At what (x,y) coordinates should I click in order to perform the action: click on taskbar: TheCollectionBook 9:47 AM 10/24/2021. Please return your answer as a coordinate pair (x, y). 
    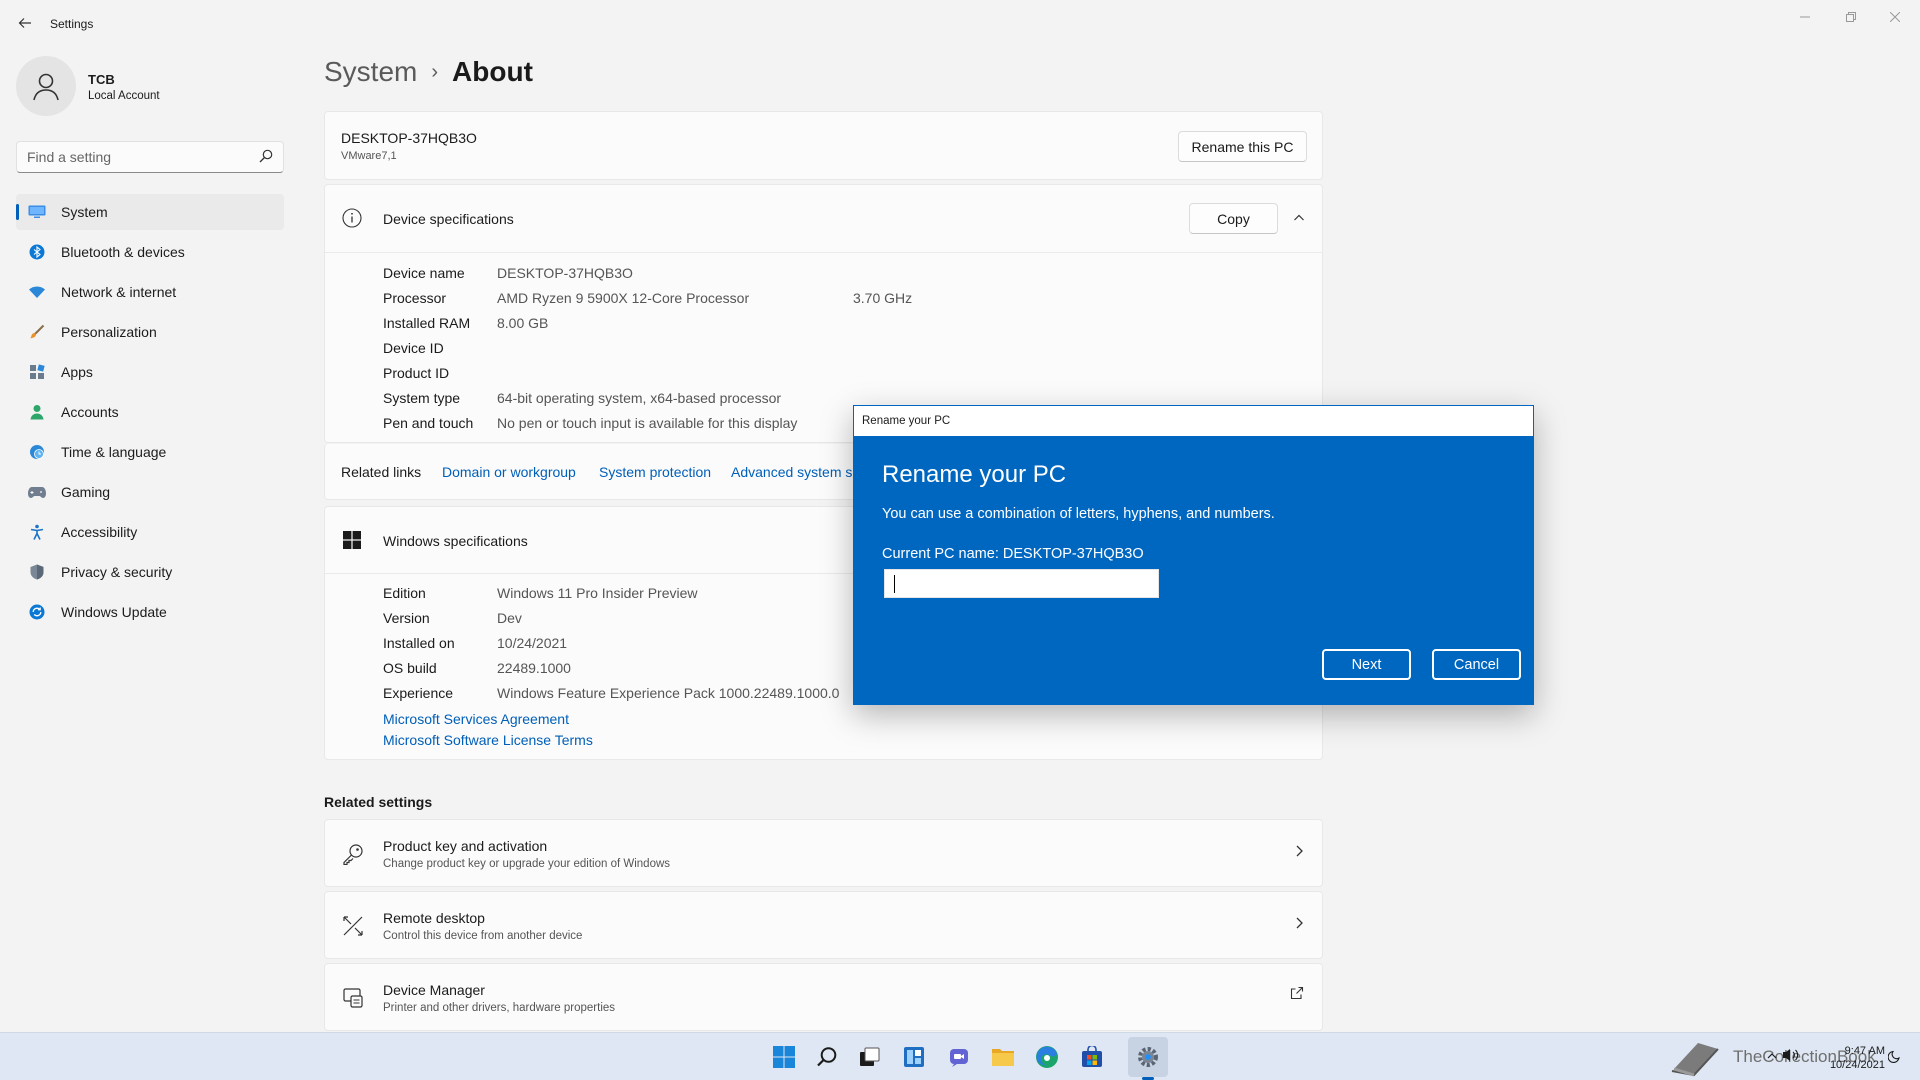
    Looking at the image, I should click on (960, 1056).